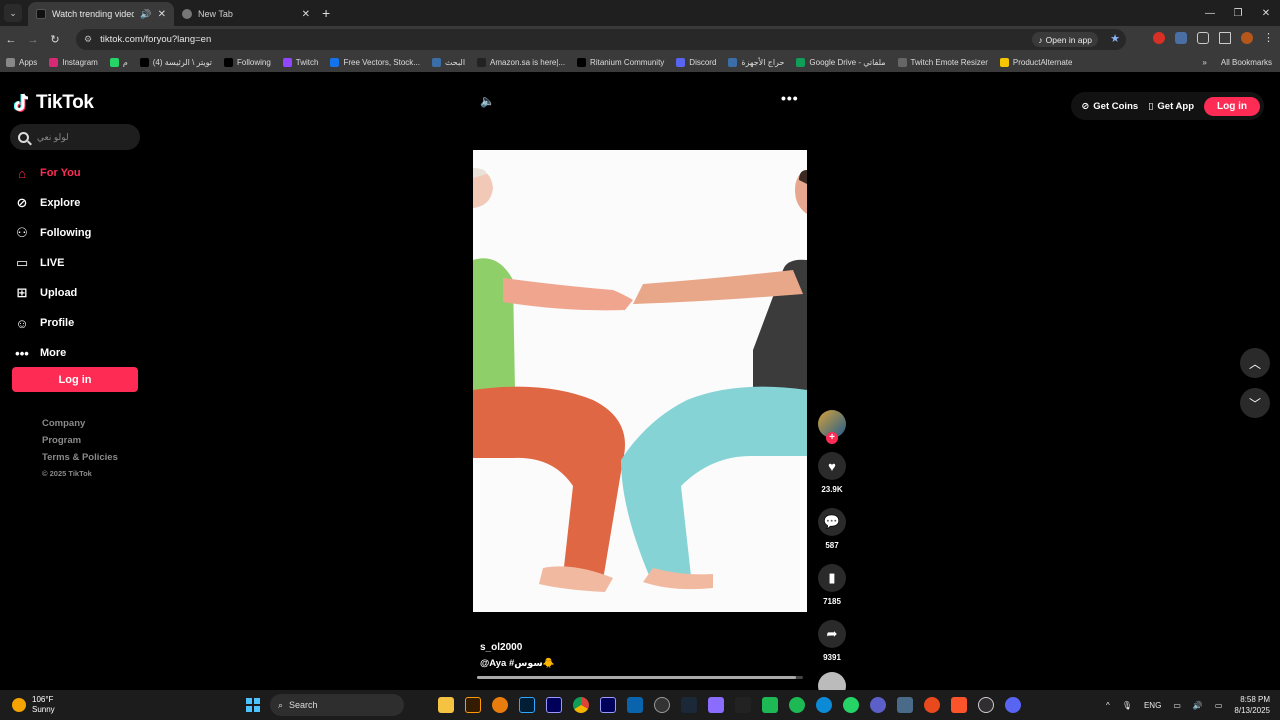 Image resolution: width=1280 pixels, height=720 pixels. Describe the element at coordinates (635, 705) in the screenshot. I see `outlook-icon` at that location.